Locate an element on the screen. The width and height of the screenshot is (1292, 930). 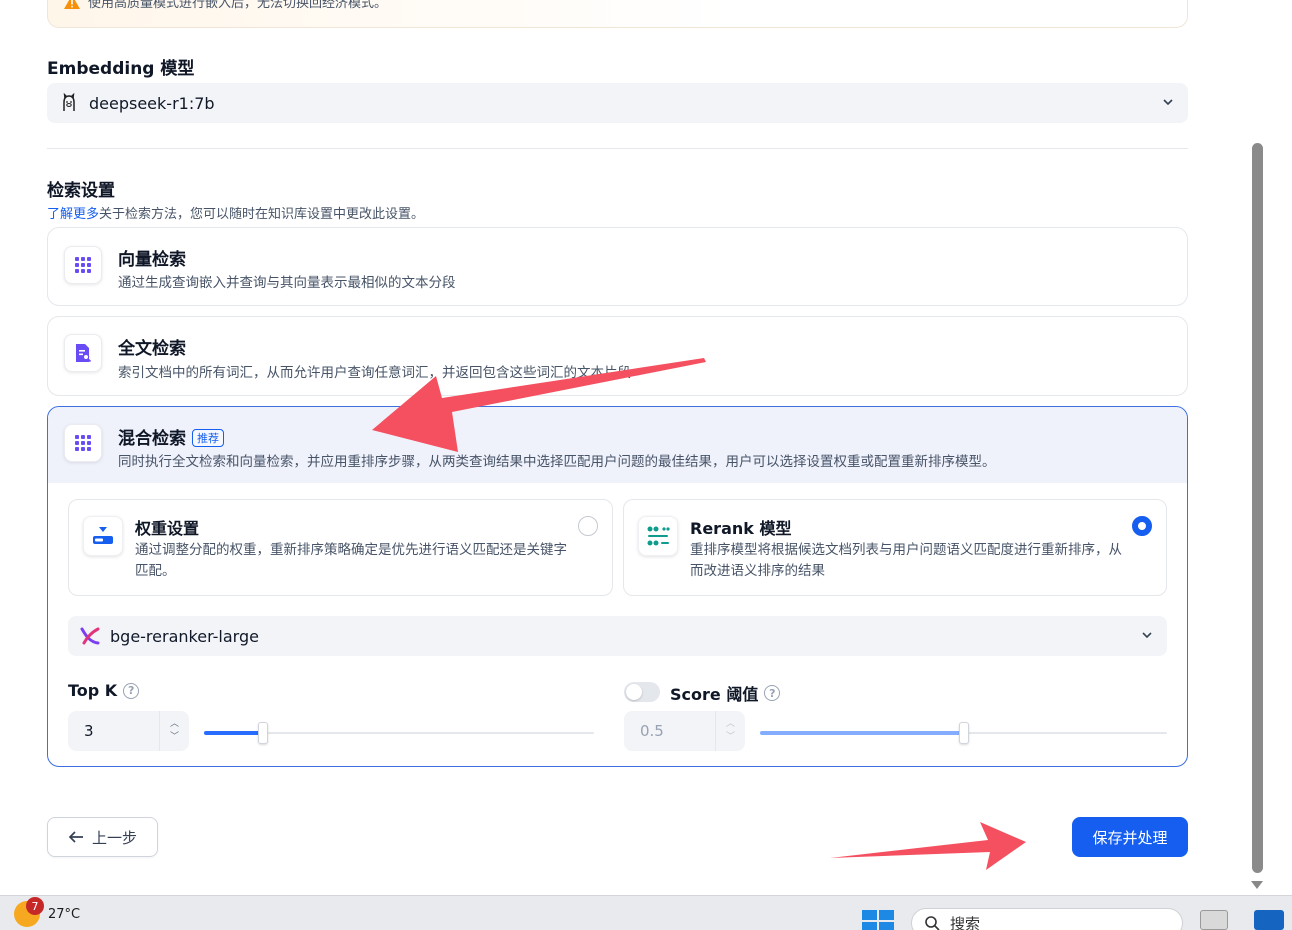
score-label-text: Score 阈值 is located at coordinates (714, 694).